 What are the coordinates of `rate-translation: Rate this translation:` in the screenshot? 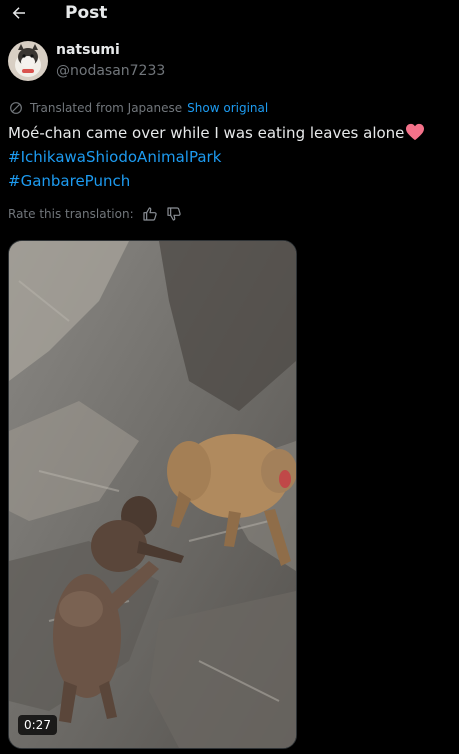 It's located at (95, 214).